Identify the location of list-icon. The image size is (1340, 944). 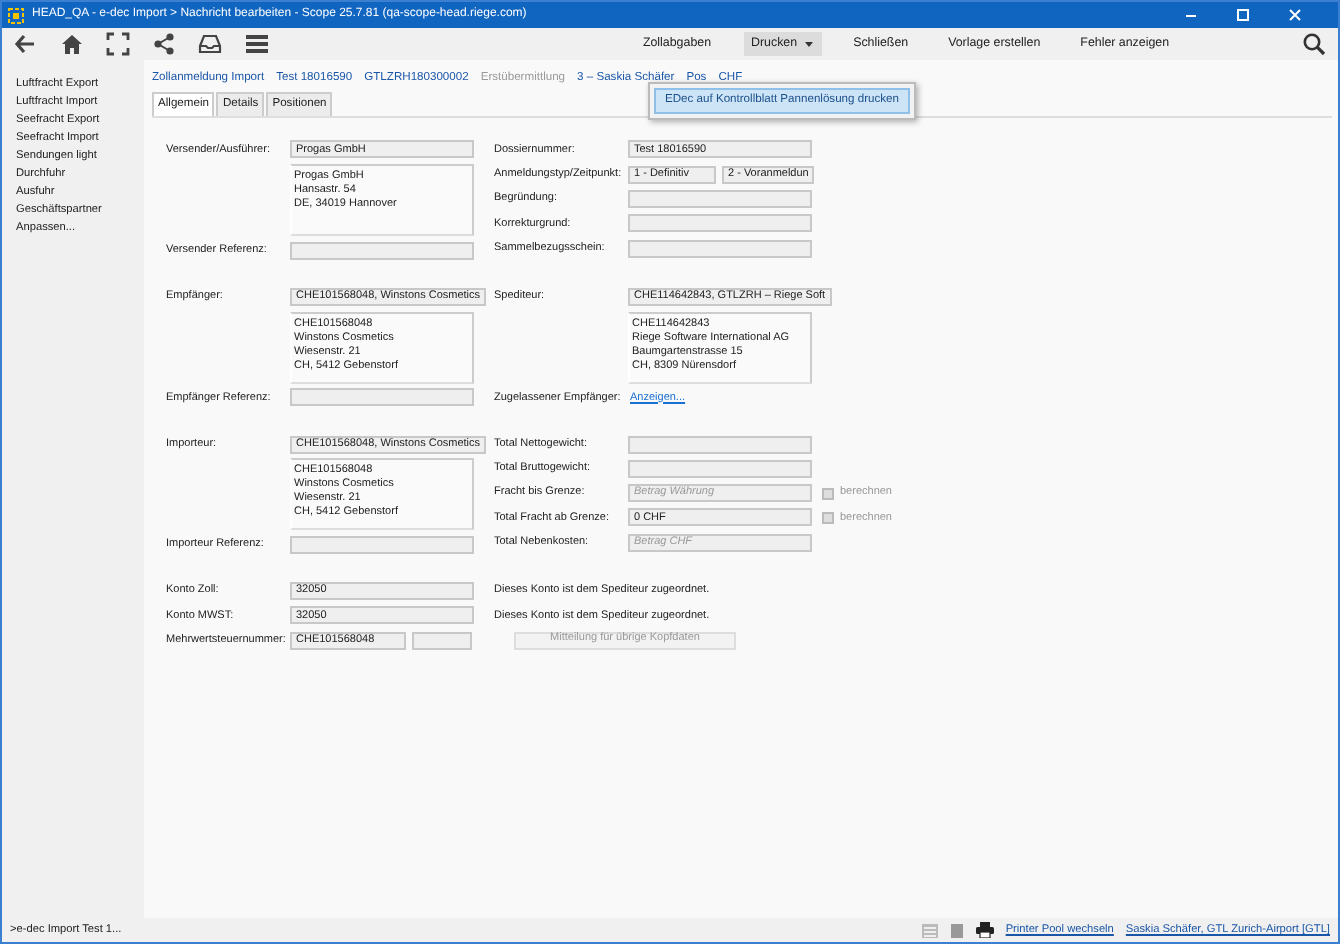
(257, 44).